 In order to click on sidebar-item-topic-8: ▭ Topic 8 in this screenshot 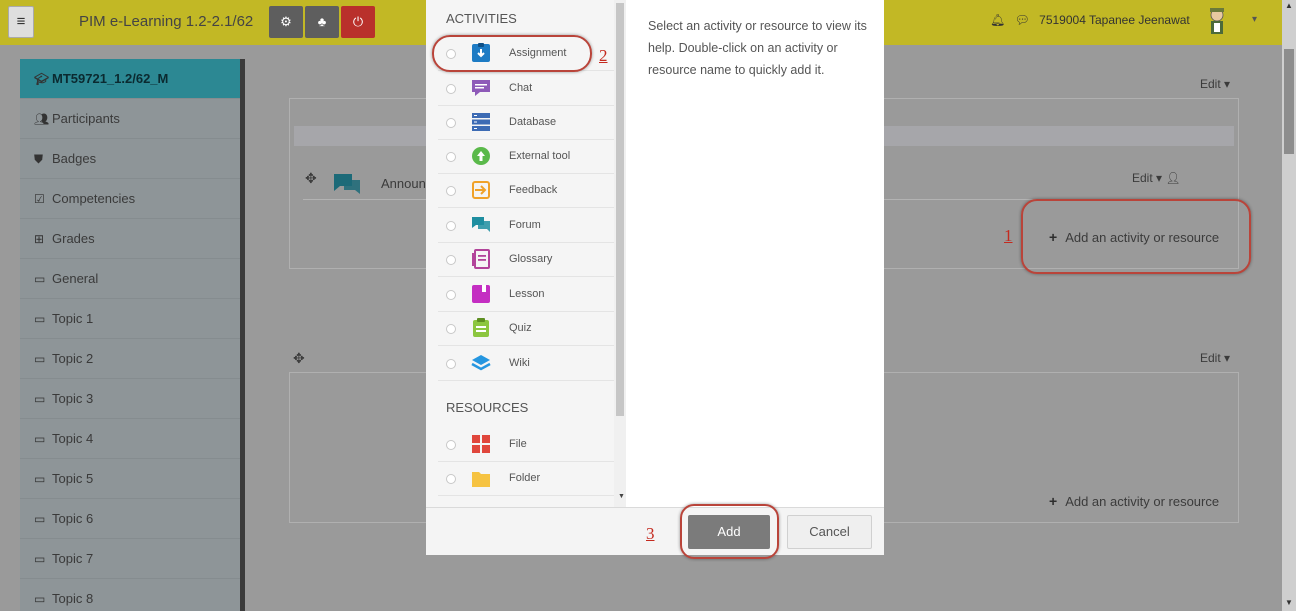, I will do `click(130, 595)`.